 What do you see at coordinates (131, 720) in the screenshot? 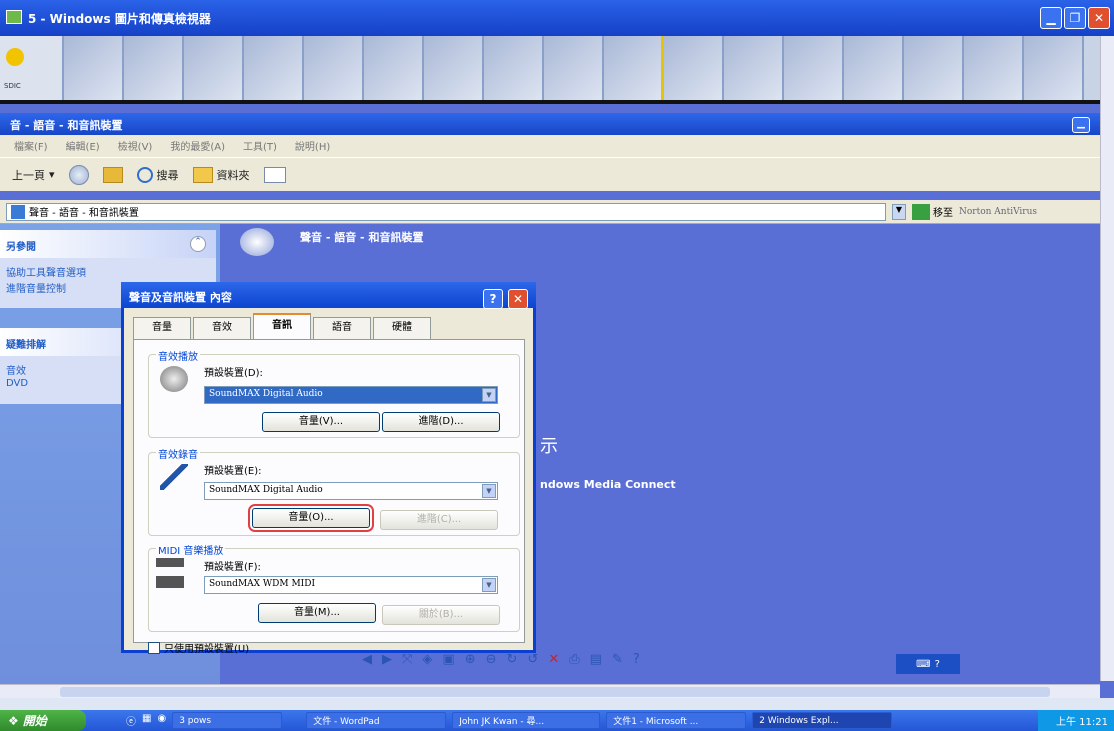
I see `ie-icon: ⓔ` at bounding box center [131, 720].